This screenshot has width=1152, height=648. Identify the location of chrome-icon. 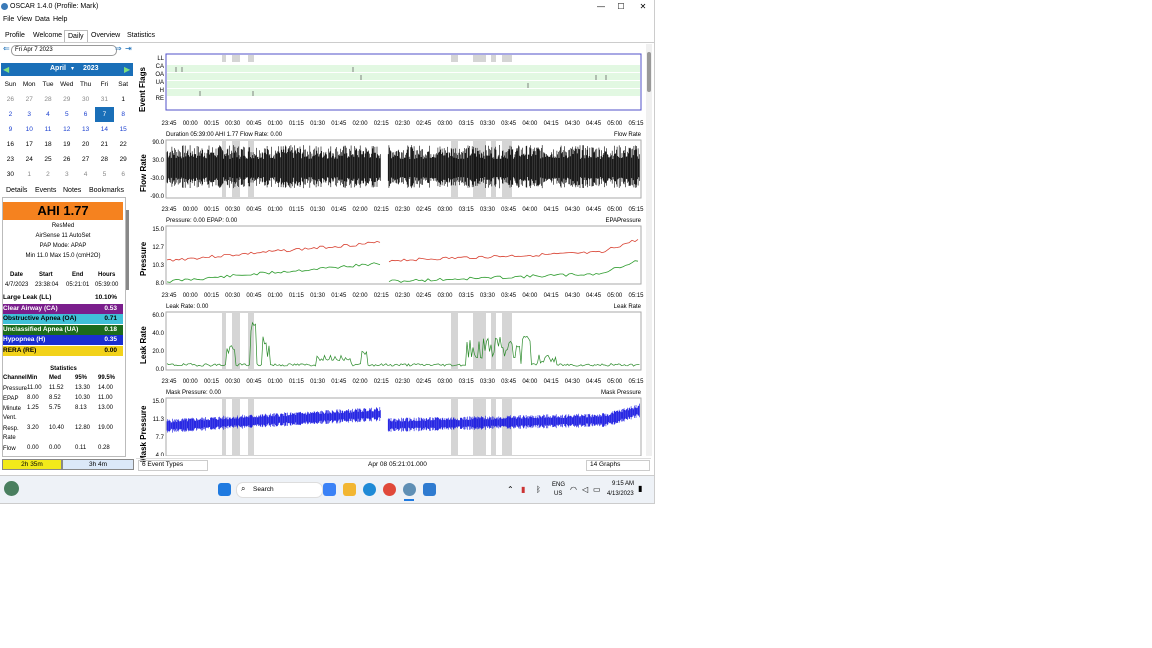
(389, 489).